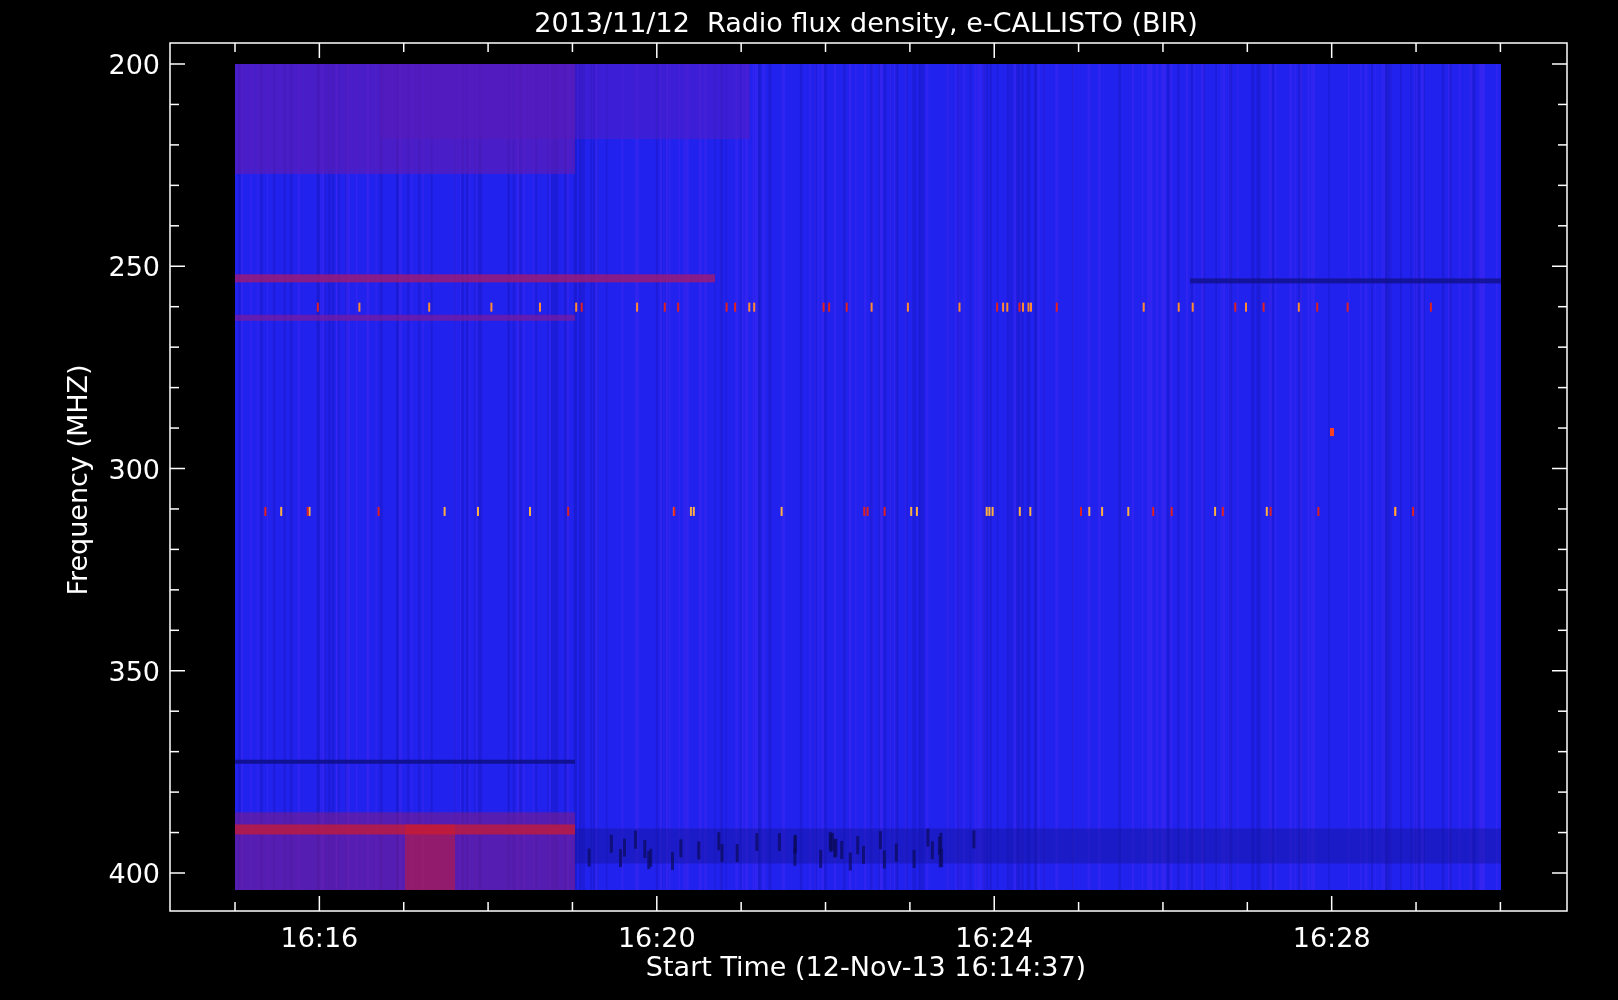  I want to click on axis-tick-label: 250, so click(134, 267).